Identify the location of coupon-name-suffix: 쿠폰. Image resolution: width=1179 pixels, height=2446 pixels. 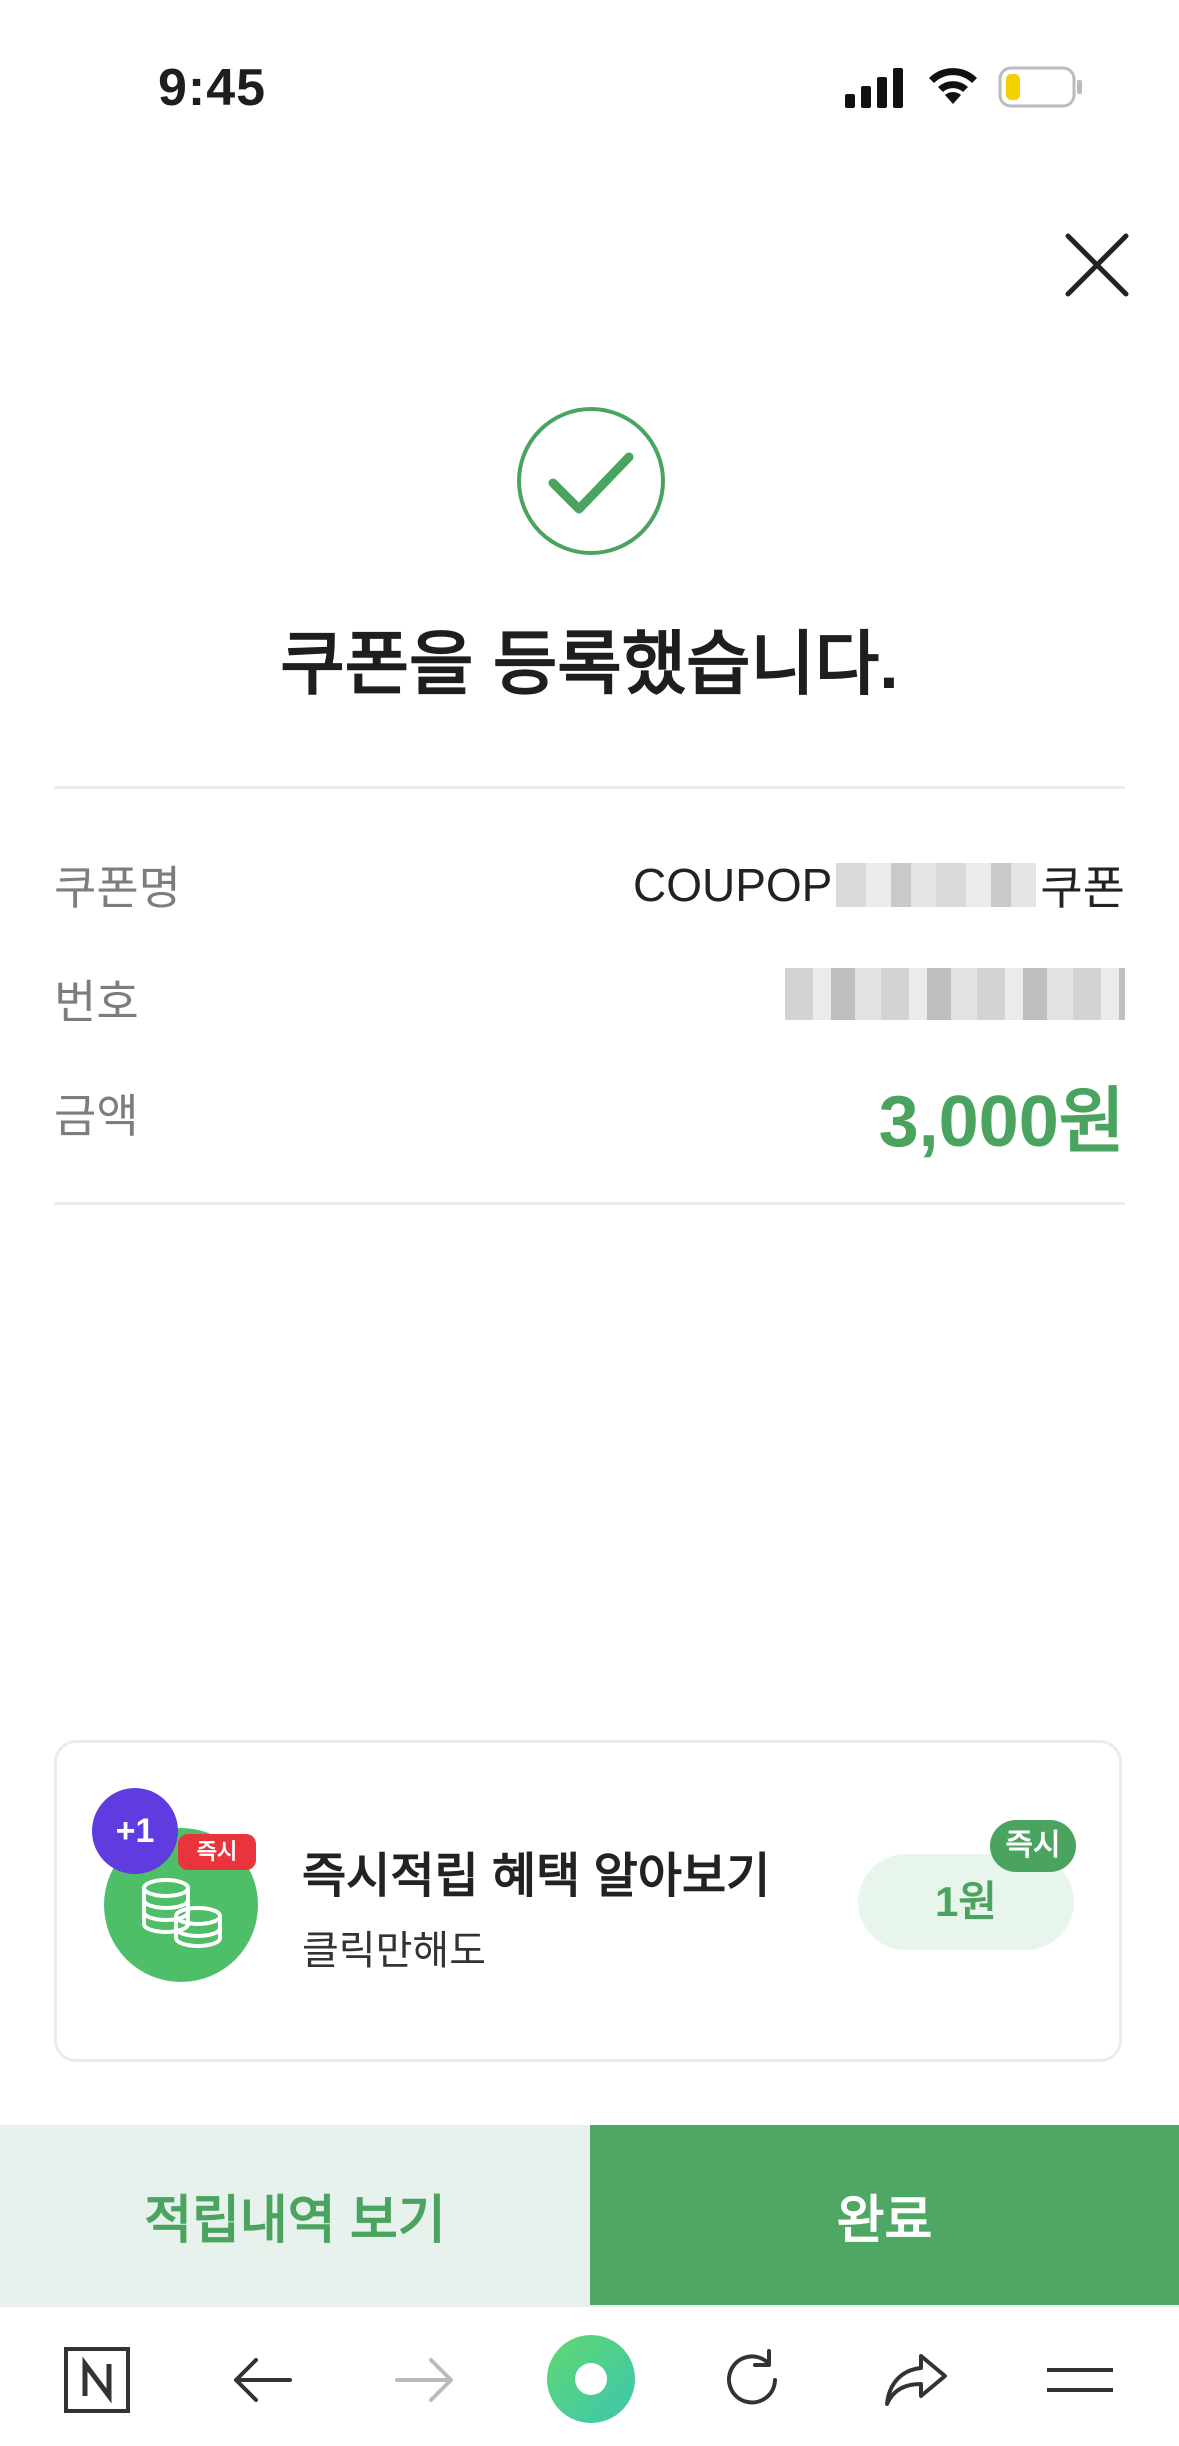
(1082, 888).